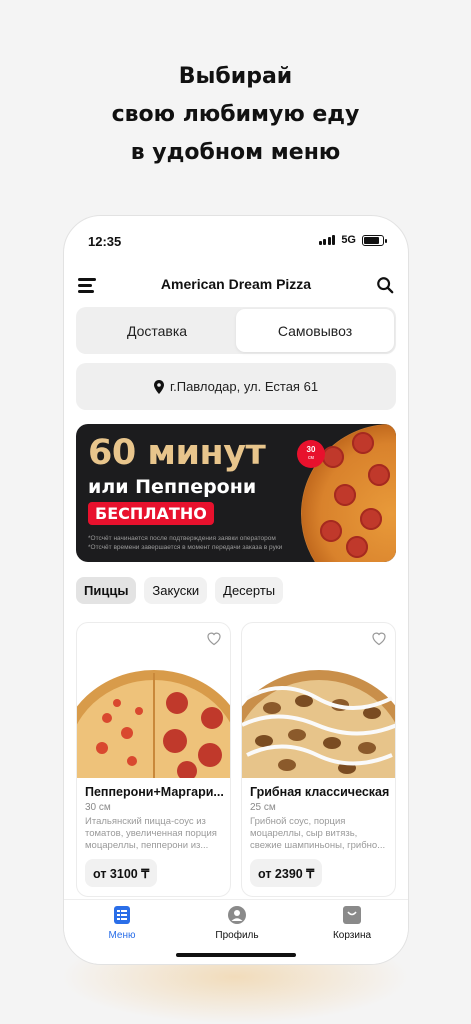  I want to click on product-size: 25 см, so click(263, 807).